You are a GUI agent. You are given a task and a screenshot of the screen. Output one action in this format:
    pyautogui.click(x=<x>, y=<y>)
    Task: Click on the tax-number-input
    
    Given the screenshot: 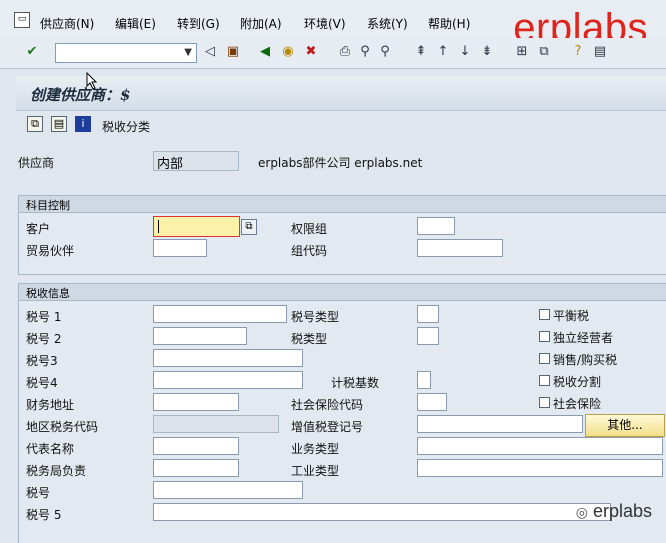 What is the action you would take?
    pyautogui.click(x=228, y=490)
    